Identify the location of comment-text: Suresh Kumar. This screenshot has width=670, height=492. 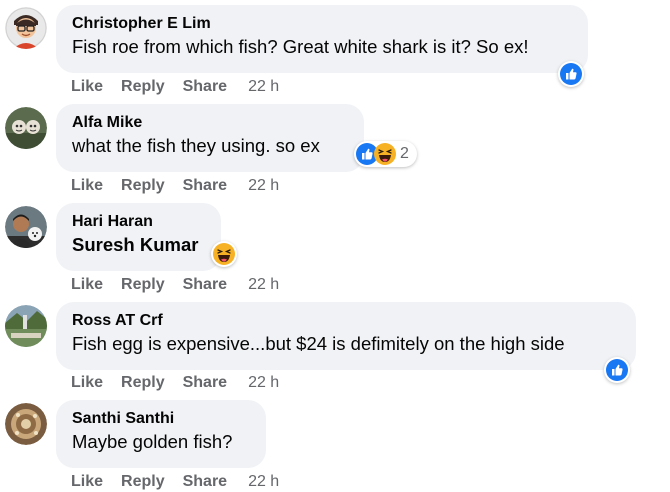
(138, 245).